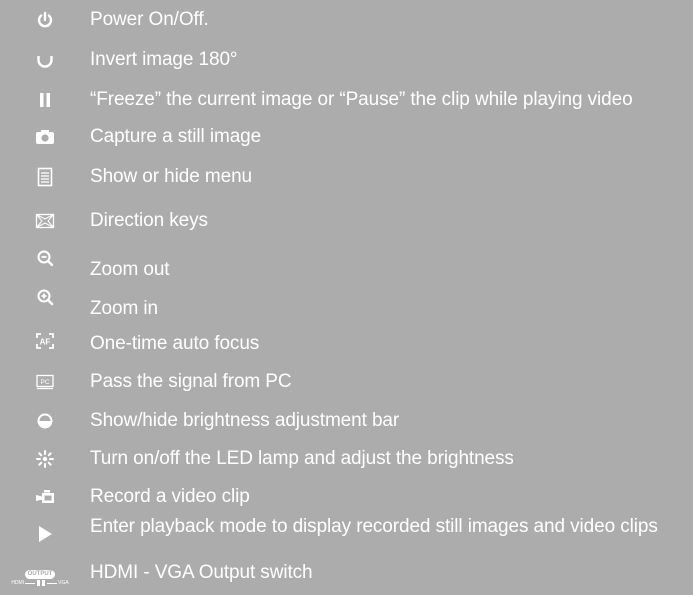 The width and height of the screenshot is (693, 595). I want to click on legend-row-record: Record a video clip, so click(346, 497).